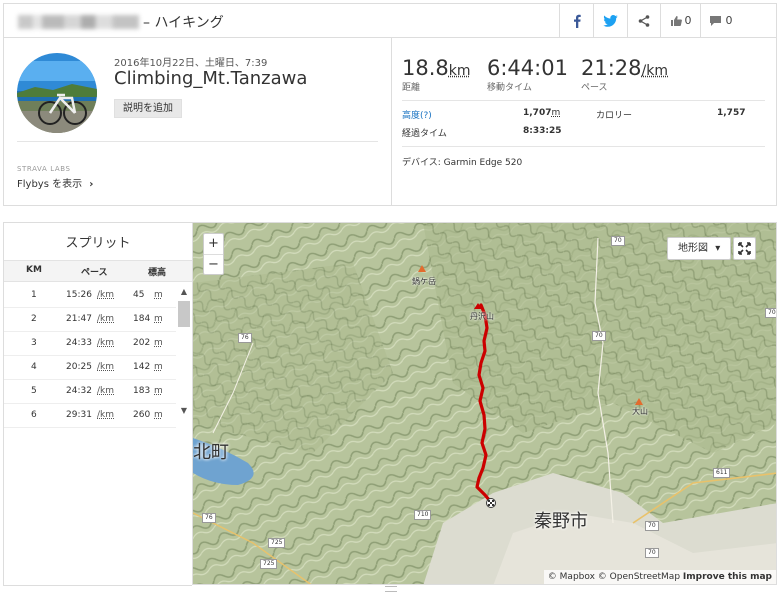 This screenshot has width=782, height=593. What do you see at coordinates (391, 589) in the screenshot?
I see `panel-resize-handle` at bounding box center [391, 589].